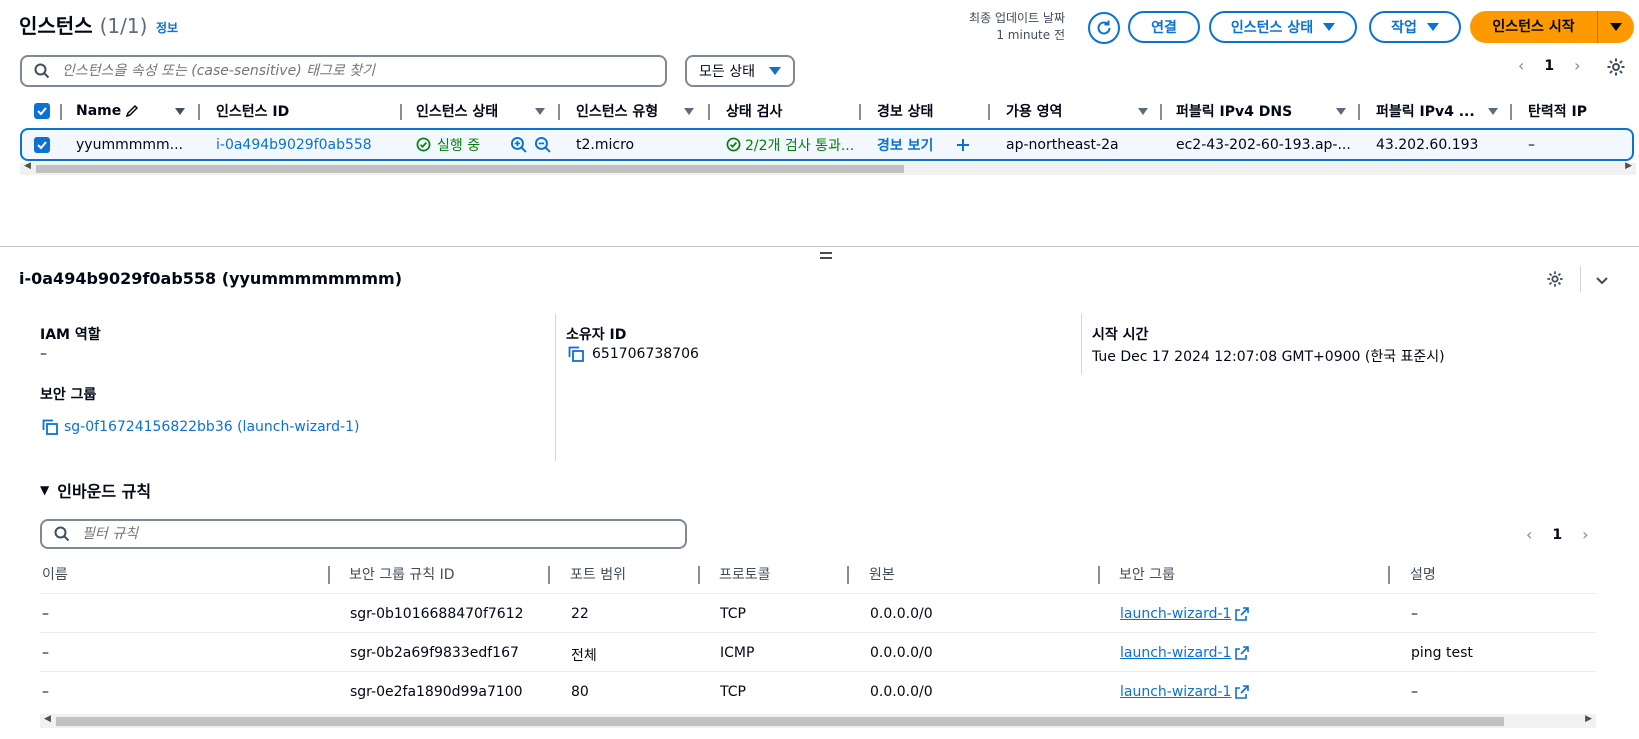 Image resolution: width=1639 pixels, height=739 pixels. Describe the element at coordinates (1062, 144) in the screenshot. I see `cell-az: ap-northeast-2a` at that location.